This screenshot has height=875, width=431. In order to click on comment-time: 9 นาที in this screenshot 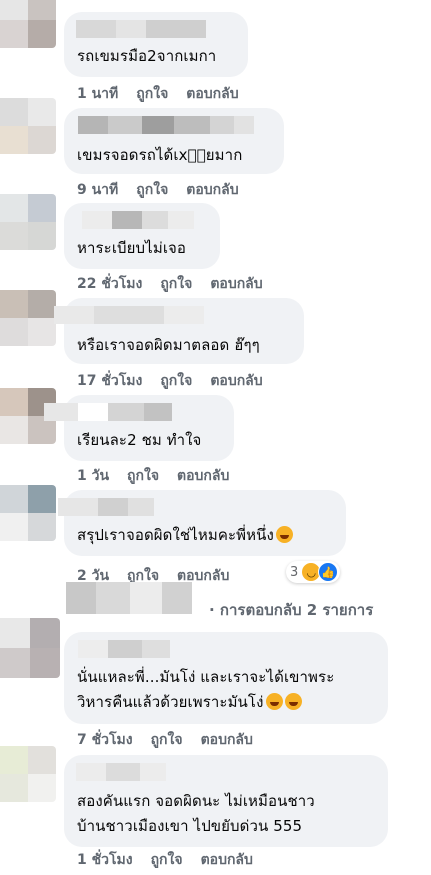, I will do `click(97, 190)`.